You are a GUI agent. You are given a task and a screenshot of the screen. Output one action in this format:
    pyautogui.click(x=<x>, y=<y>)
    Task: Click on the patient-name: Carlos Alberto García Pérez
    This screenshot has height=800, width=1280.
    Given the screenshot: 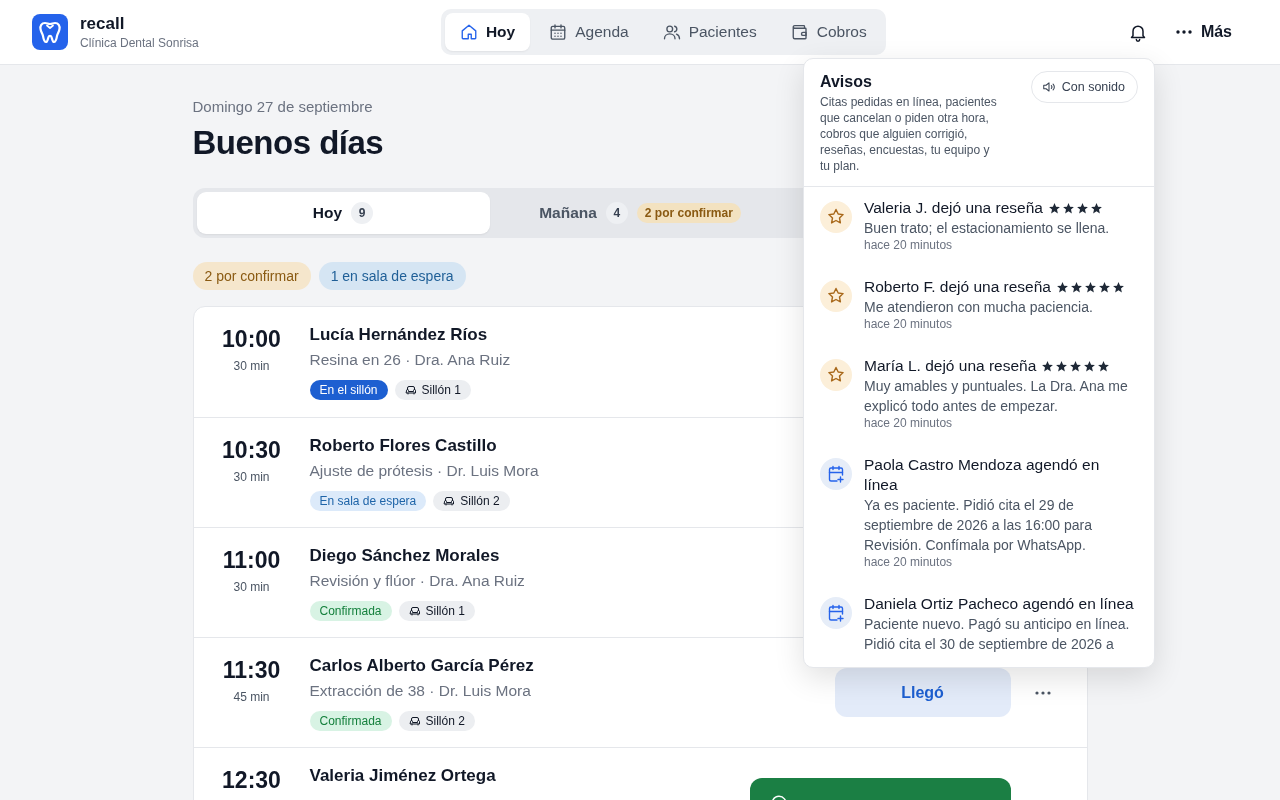 What is the action you would take?
    pyautogui.click(x=421, y=666)
    